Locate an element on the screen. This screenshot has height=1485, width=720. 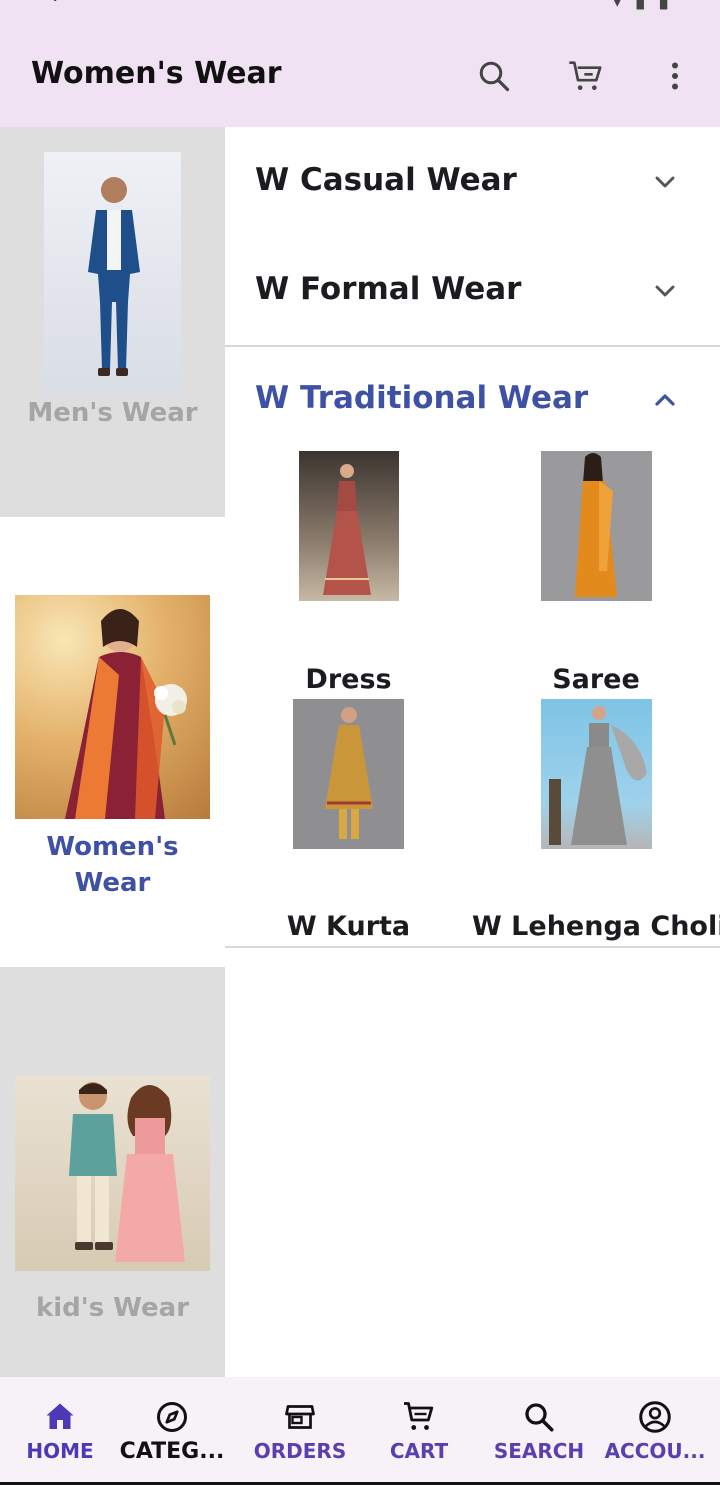
category-womens-wear: Women's Wear is located at coordinates (112, 742).